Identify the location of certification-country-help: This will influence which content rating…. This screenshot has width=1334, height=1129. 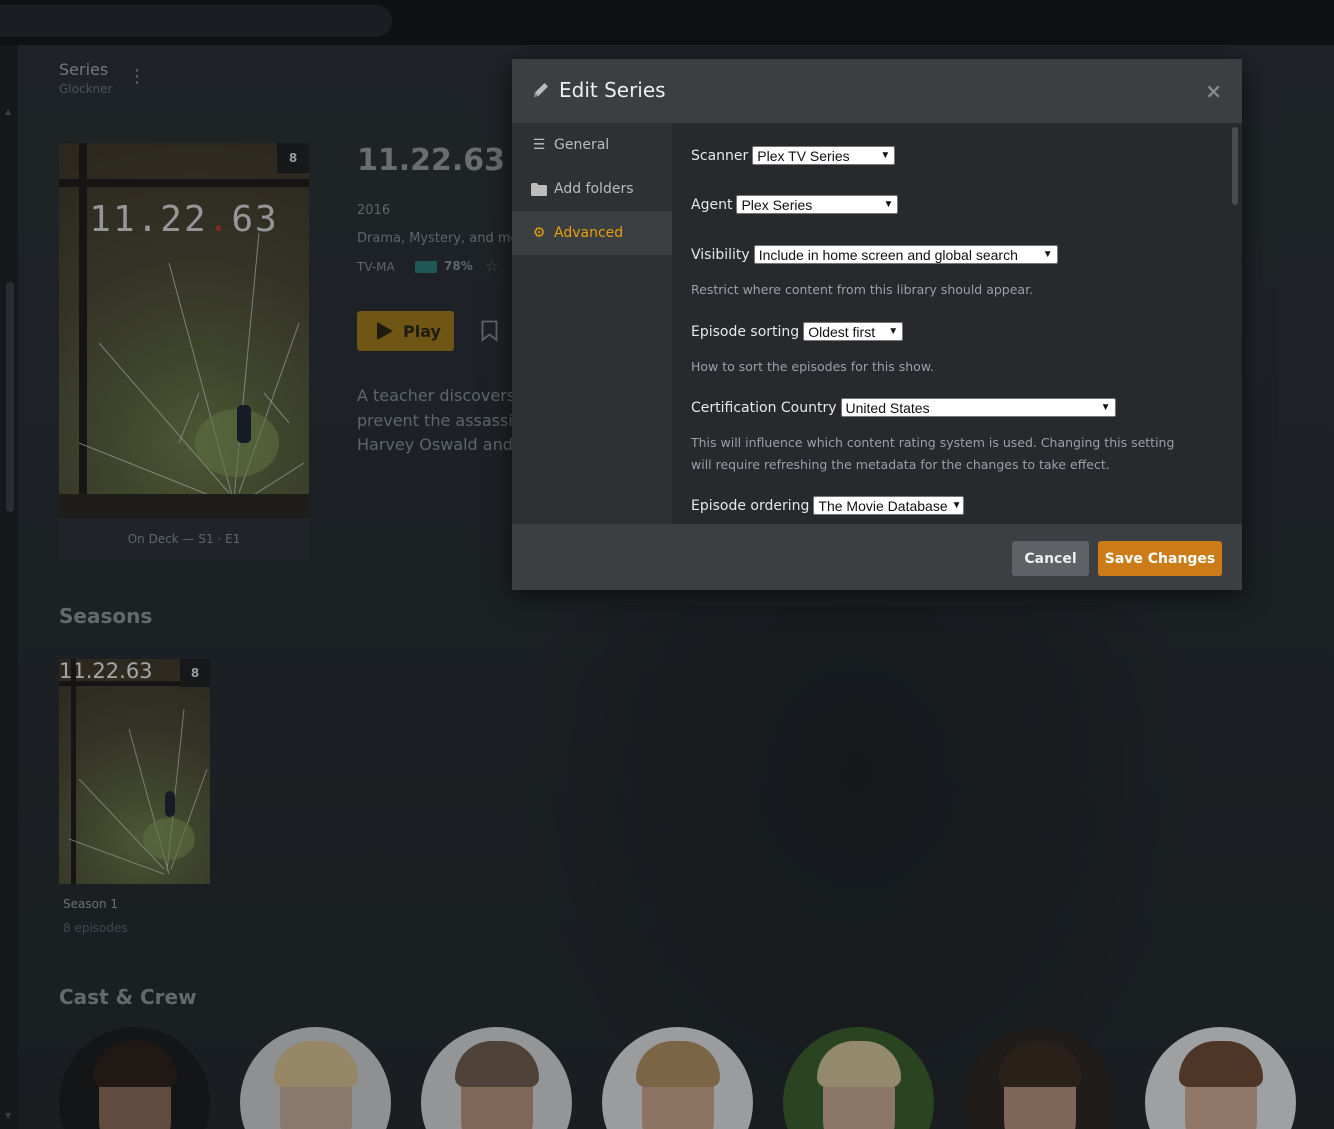
(933, 453).